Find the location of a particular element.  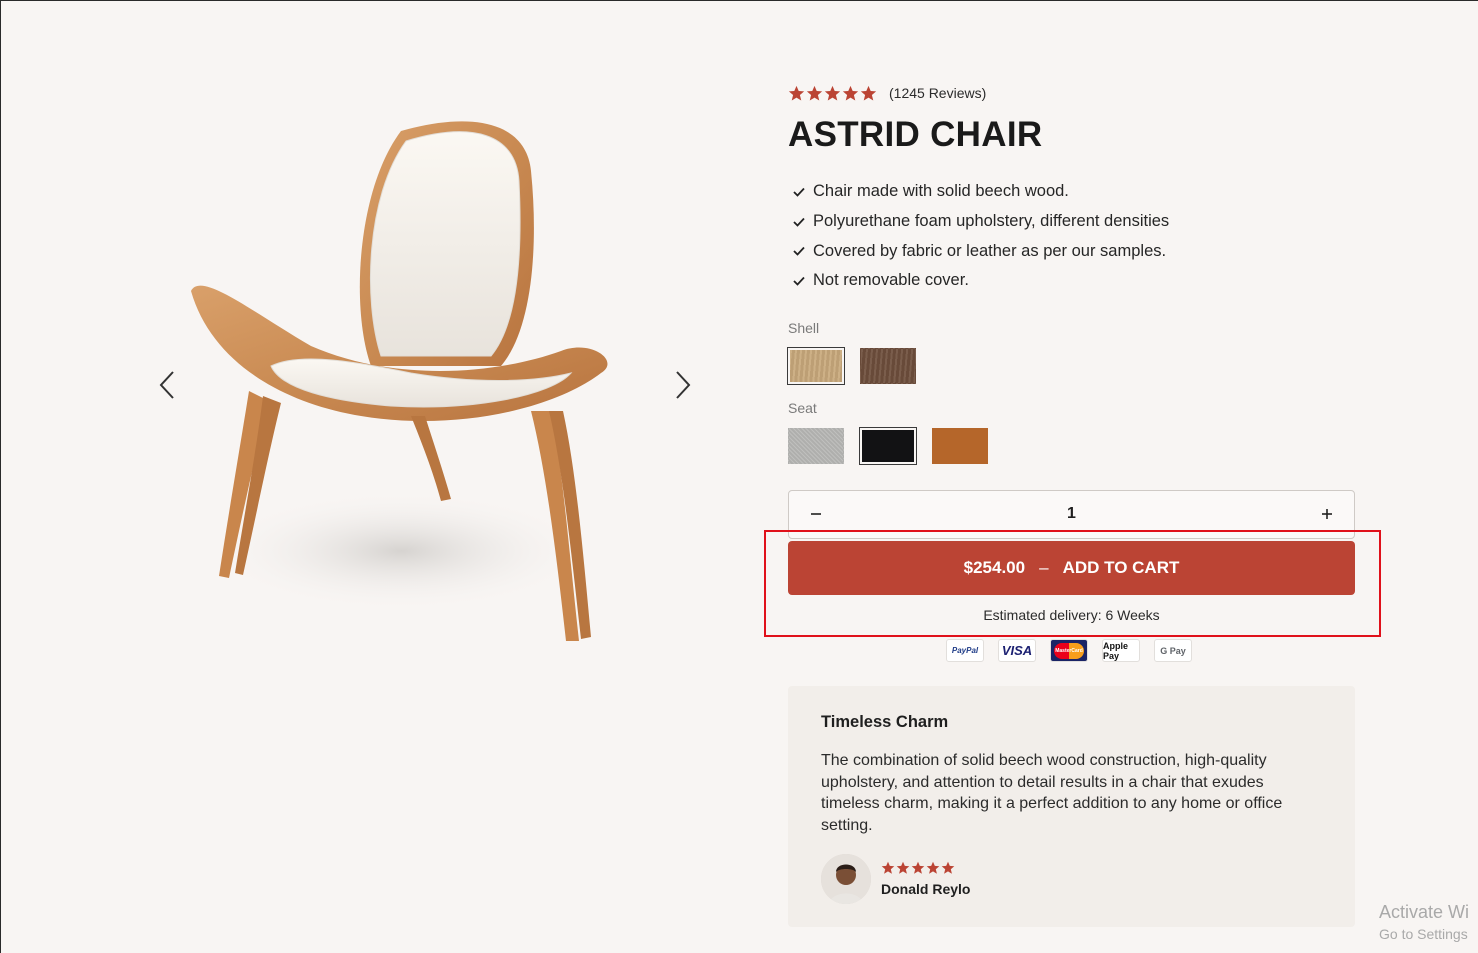

quantity-value: 1 is located at coordinates (1071, 514).